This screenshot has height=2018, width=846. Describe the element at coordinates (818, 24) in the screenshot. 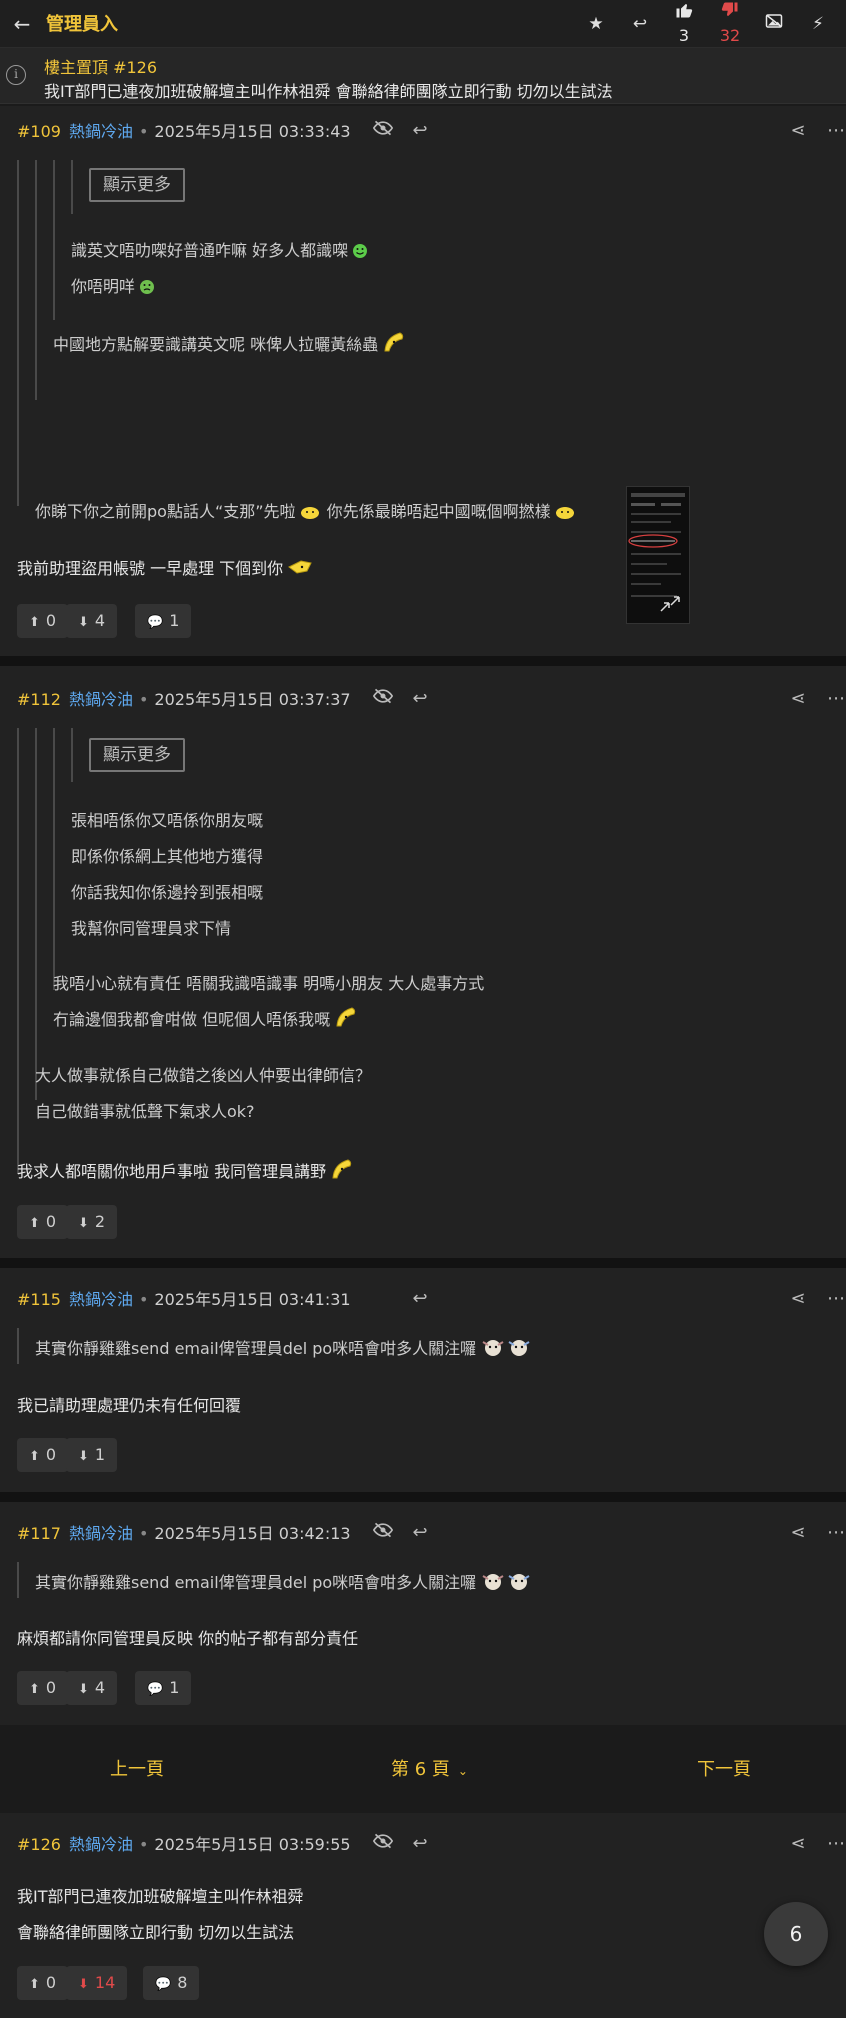

I see `flash-sort-icon: ⚡` at that location.